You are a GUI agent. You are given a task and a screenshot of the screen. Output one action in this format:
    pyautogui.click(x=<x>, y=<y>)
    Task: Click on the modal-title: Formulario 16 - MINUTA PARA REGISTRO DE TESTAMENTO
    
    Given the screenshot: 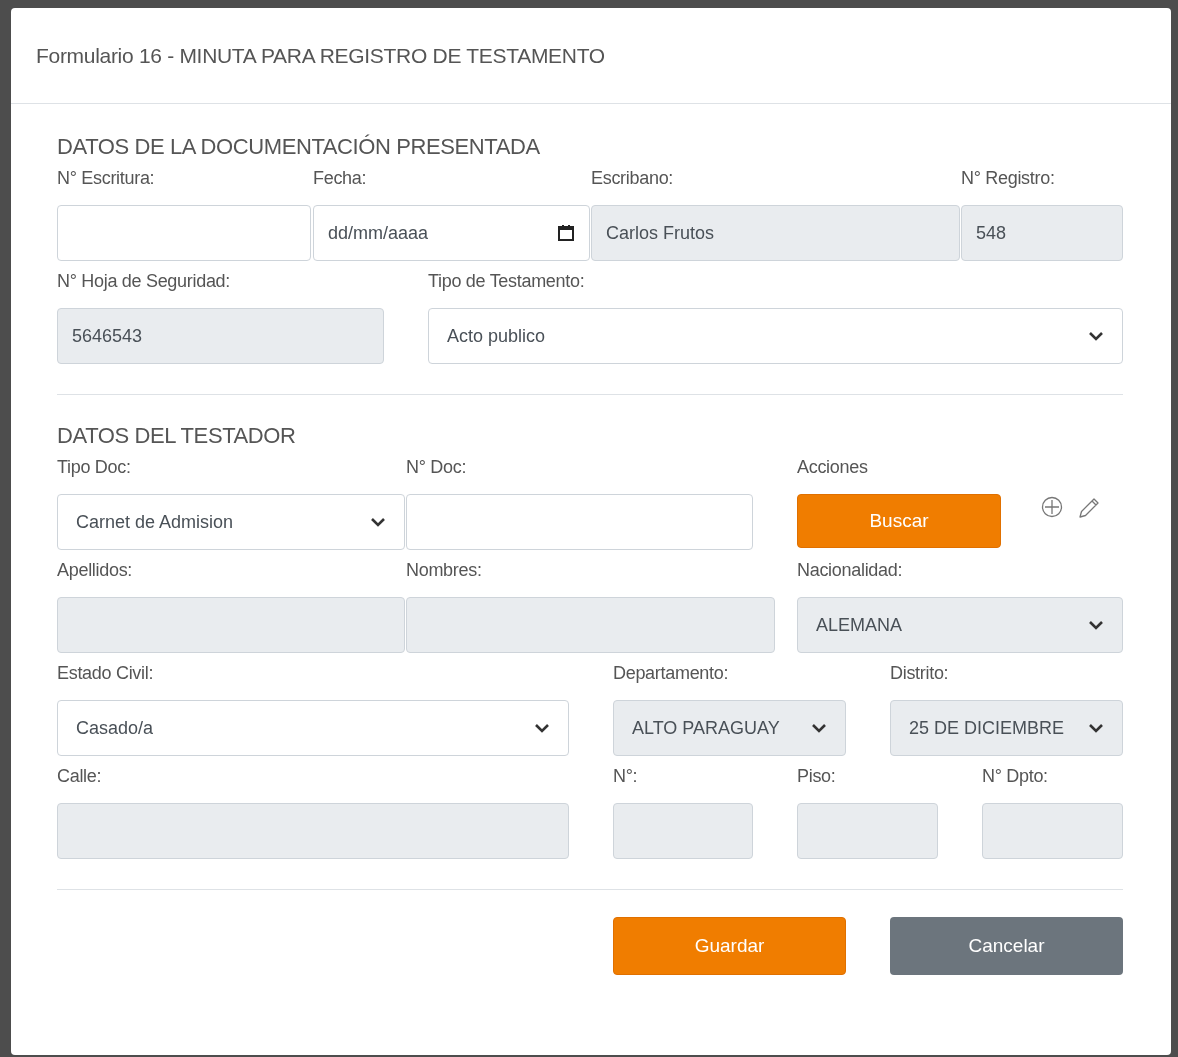 What is the action you would take?
    pyautogui.click(x=320, y=55)
    